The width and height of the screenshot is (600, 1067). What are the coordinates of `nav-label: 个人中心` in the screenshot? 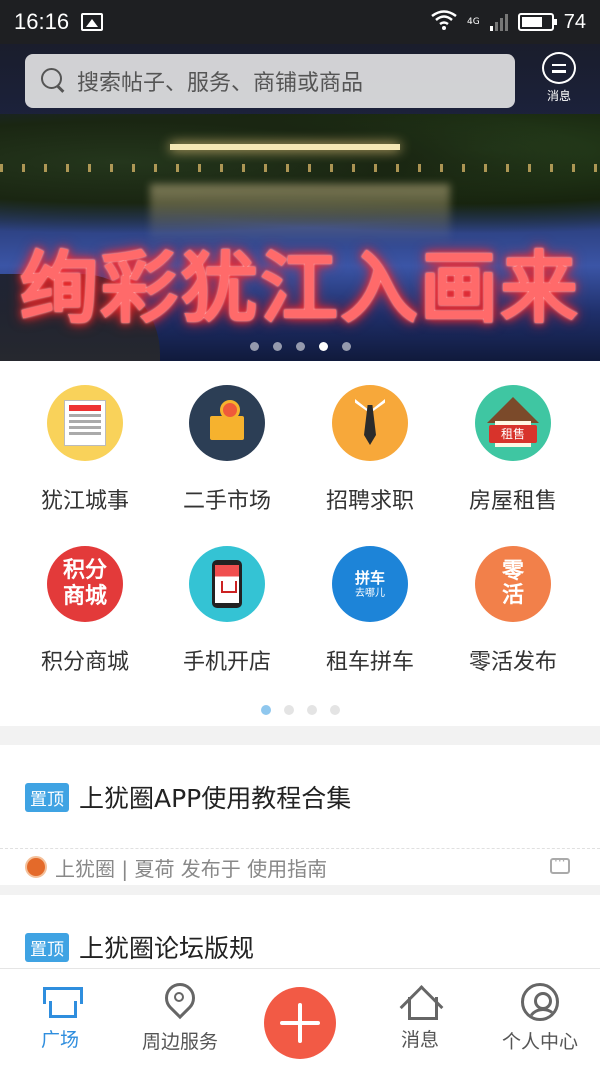 It's located at (539, 1042).